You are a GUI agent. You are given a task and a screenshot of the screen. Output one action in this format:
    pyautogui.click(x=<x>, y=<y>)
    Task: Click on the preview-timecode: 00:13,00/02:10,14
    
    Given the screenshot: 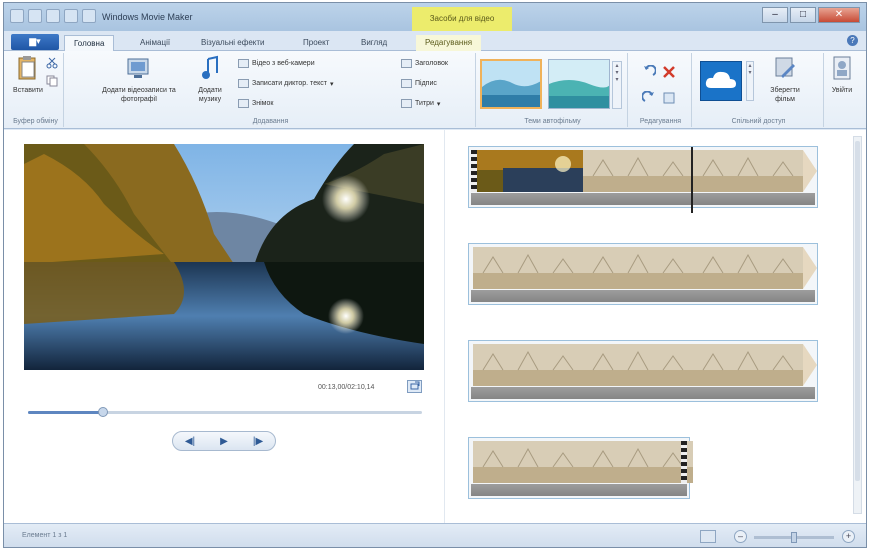 What is the action you would take?
    pyautogui.click(x=346, y=387)
    